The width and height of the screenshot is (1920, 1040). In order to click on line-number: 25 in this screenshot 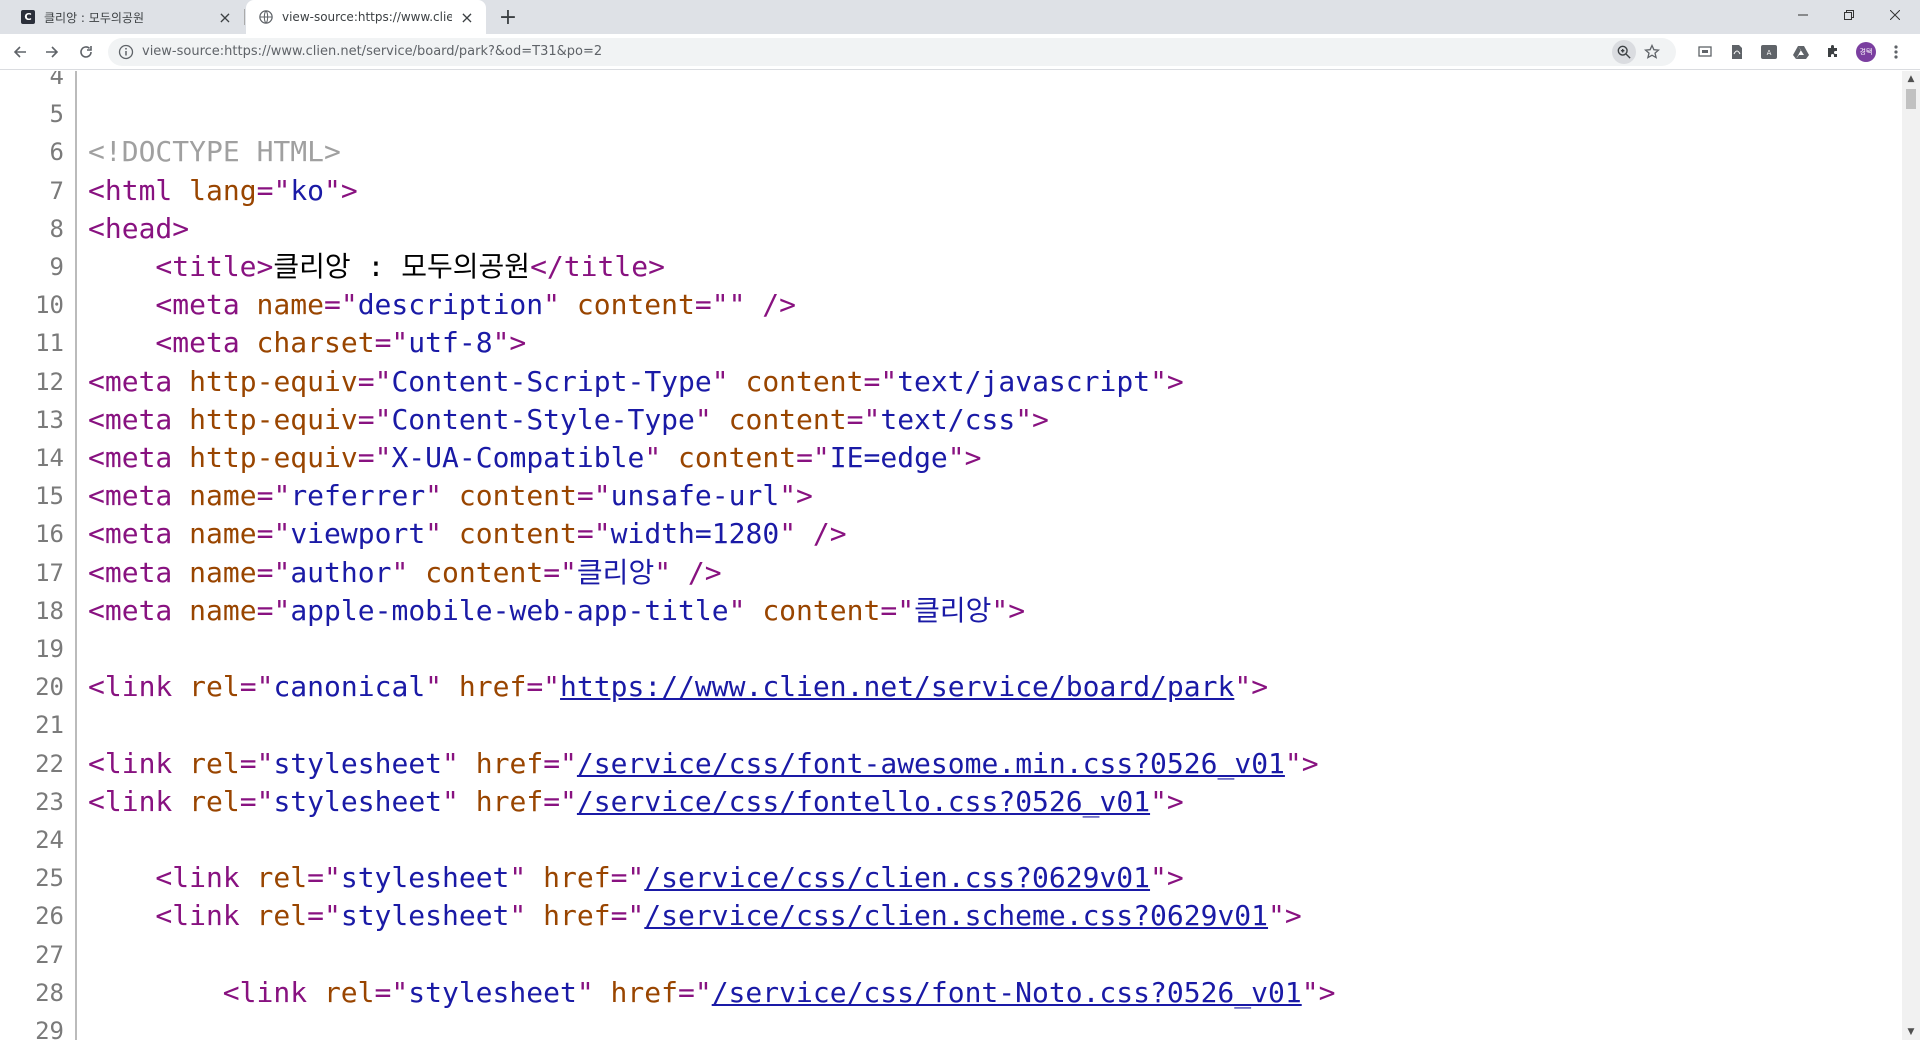, I will do `click(49, 878)`.